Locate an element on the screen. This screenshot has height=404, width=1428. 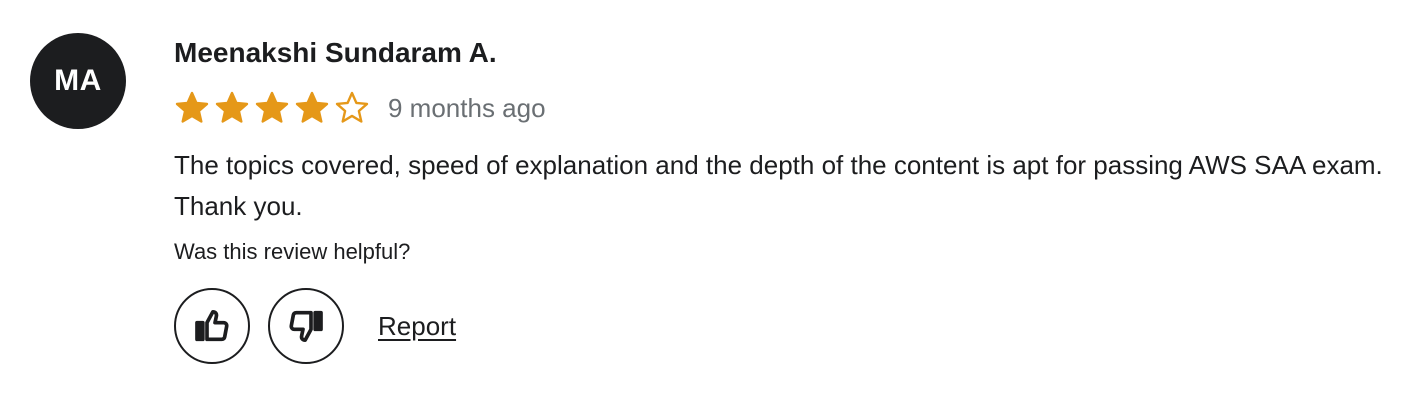
star-outline-icon is located at coordinates (352, 107).